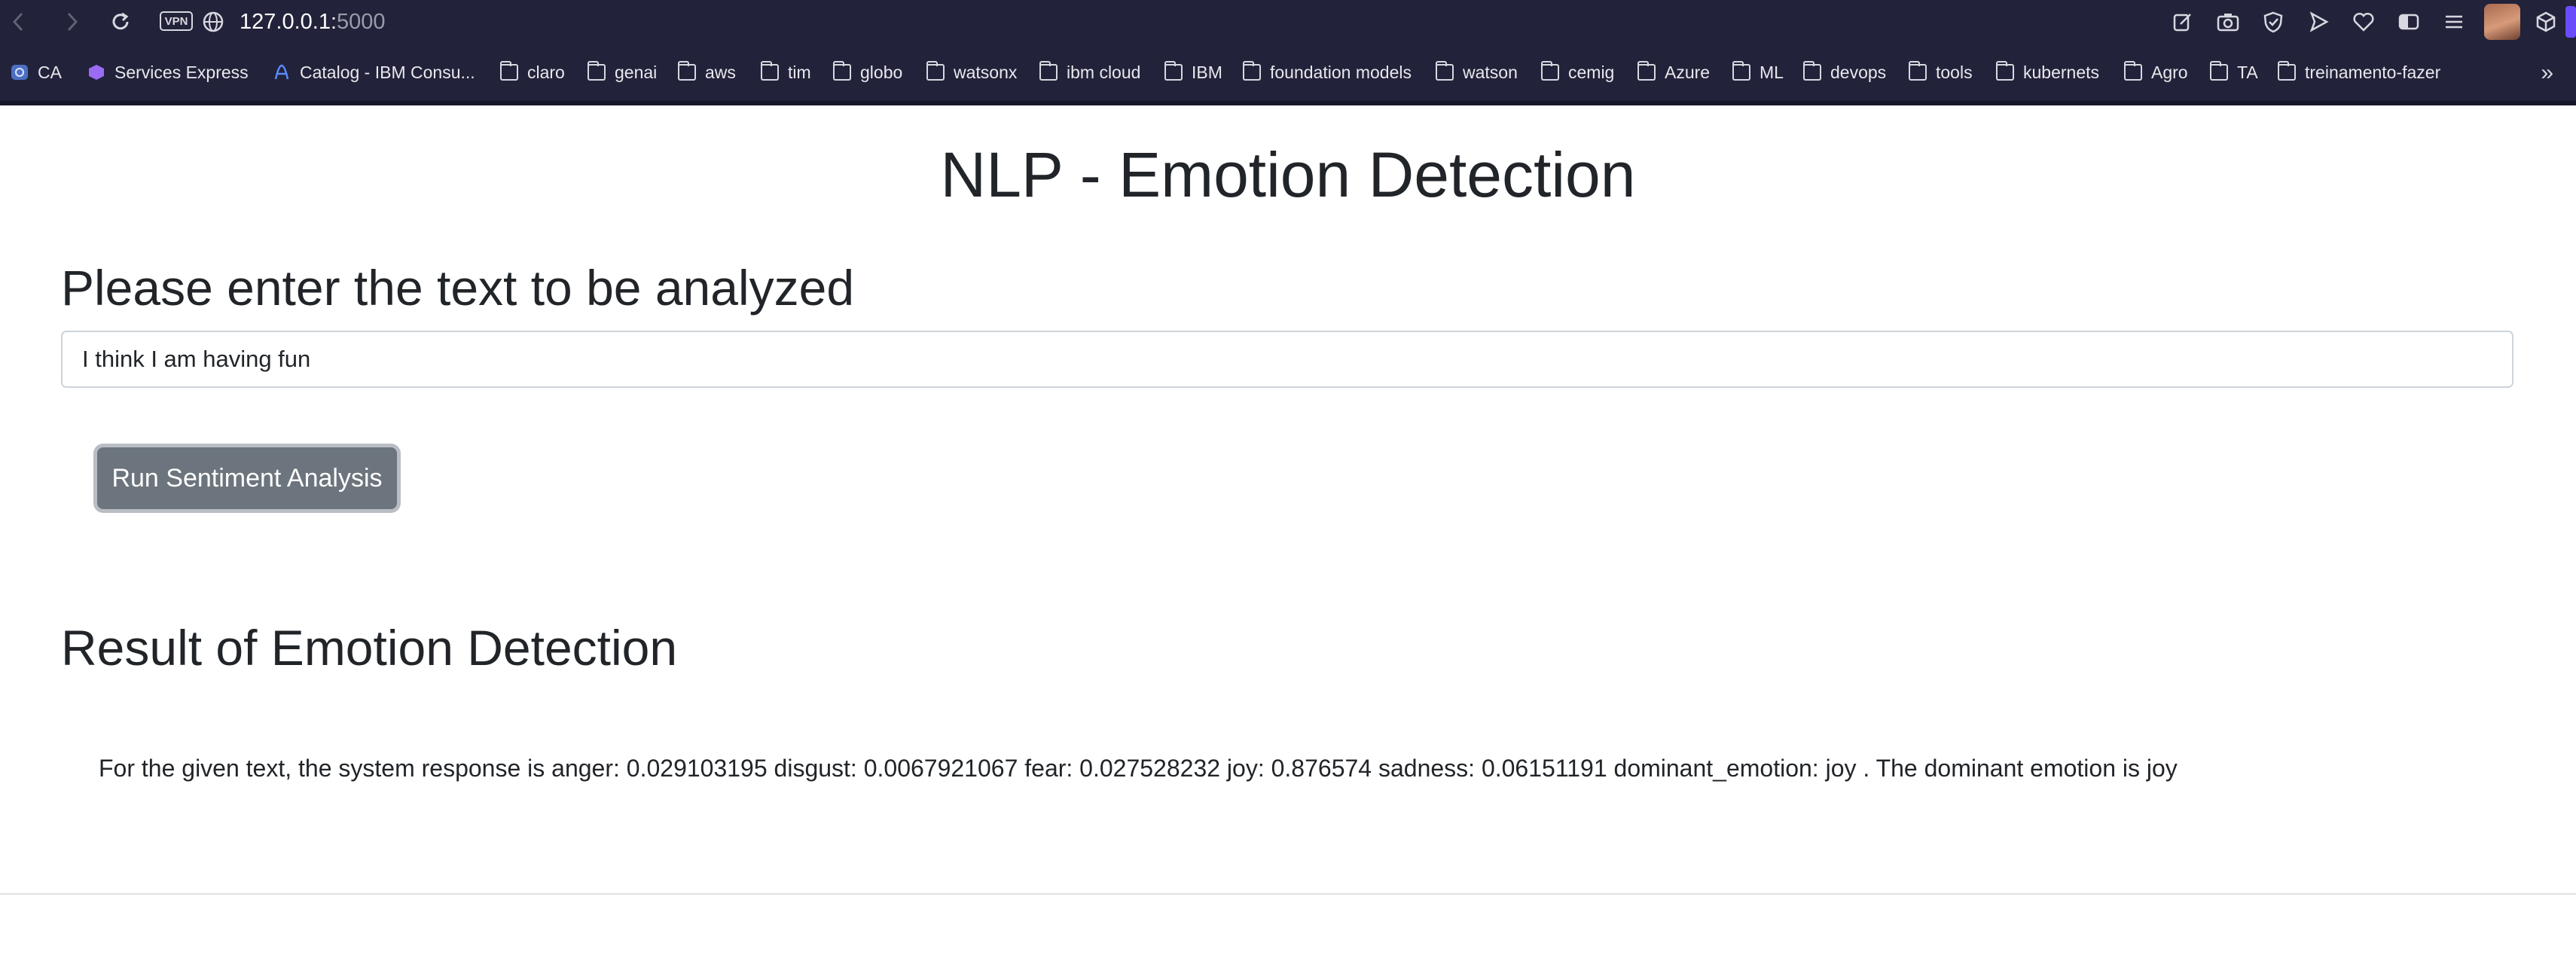 The image size is (2576, 961). I want to click on vpn-badge: VPN, so click(177, 21).